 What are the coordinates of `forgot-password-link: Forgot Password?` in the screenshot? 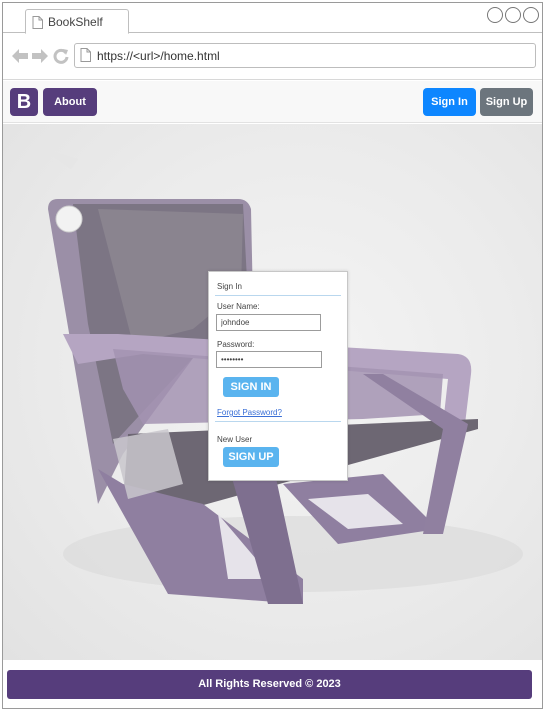 It's located at (249, 412).